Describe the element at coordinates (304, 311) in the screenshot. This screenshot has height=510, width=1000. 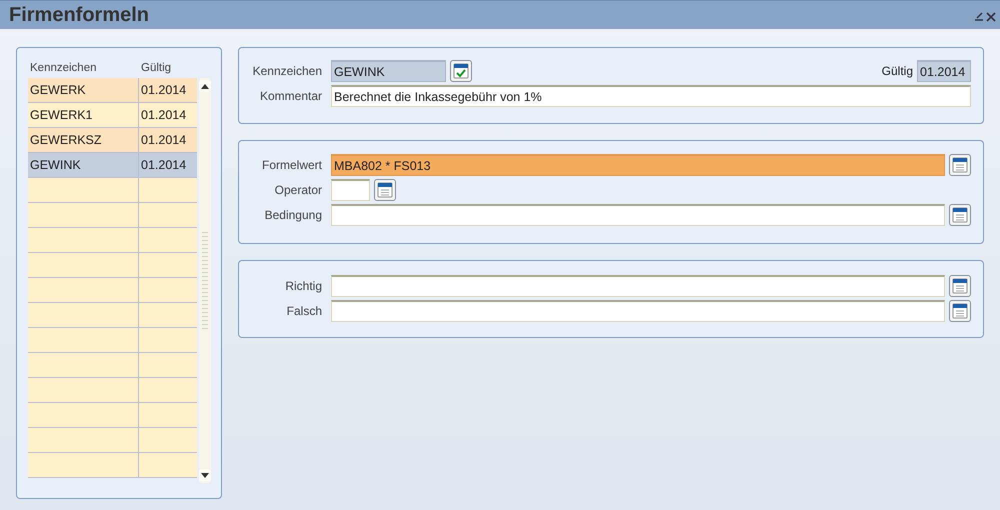
I see `field-label: Falsch` at that location.